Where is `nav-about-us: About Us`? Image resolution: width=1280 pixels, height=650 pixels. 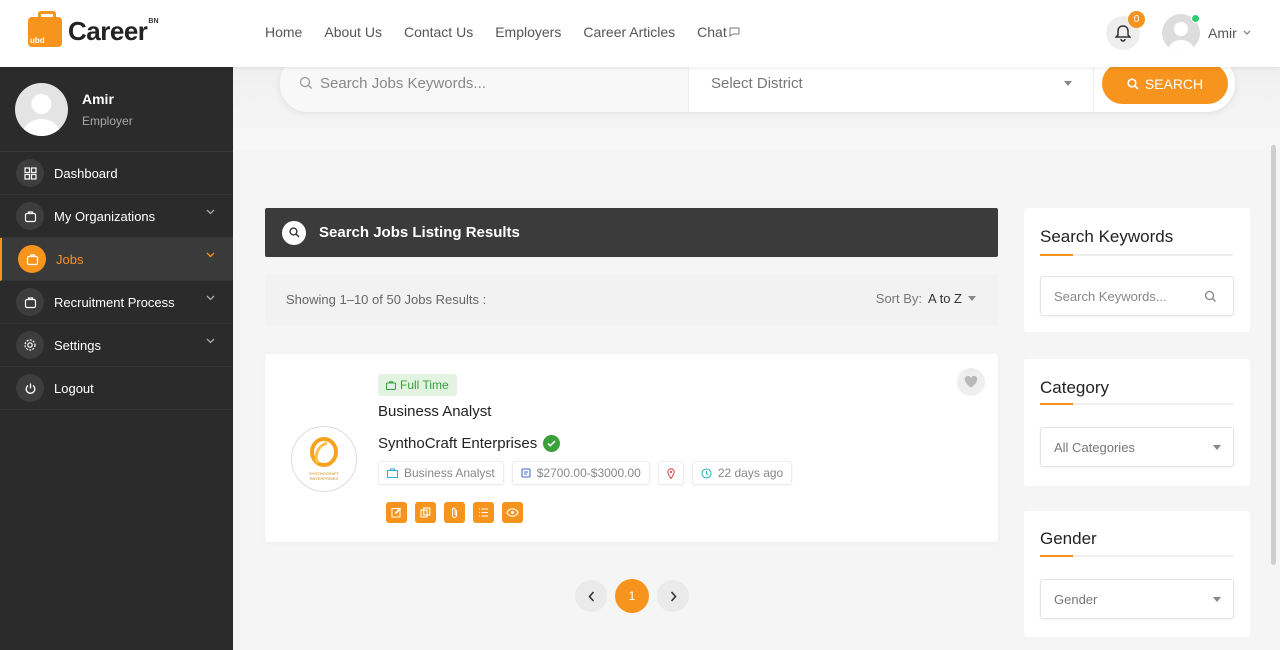
nav-about-us: About Us is located at coordinates (353, 32).